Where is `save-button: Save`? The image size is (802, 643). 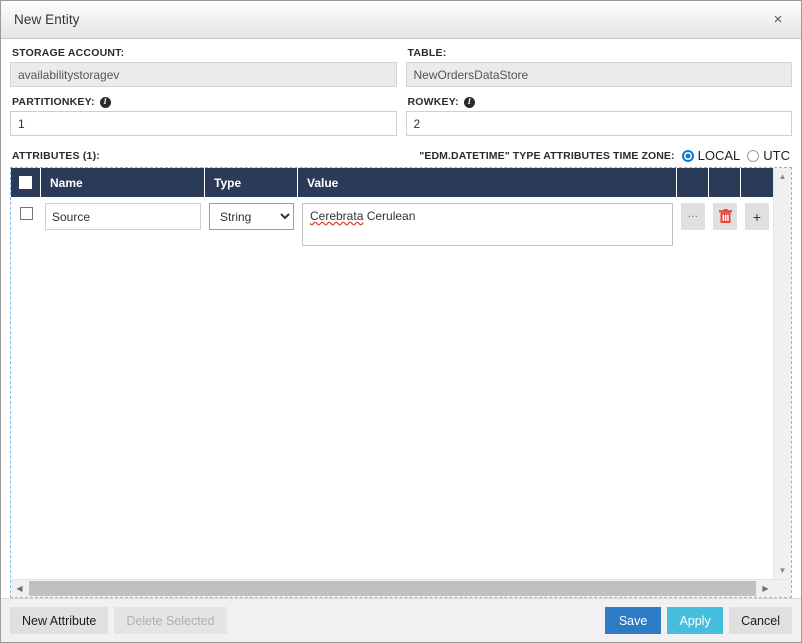 save-button: Save is located at coordinates (633, 620).